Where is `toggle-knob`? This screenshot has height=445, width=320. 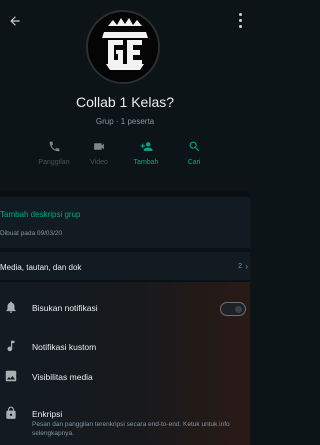 toggle-knob is located at coordinates (238, 309).